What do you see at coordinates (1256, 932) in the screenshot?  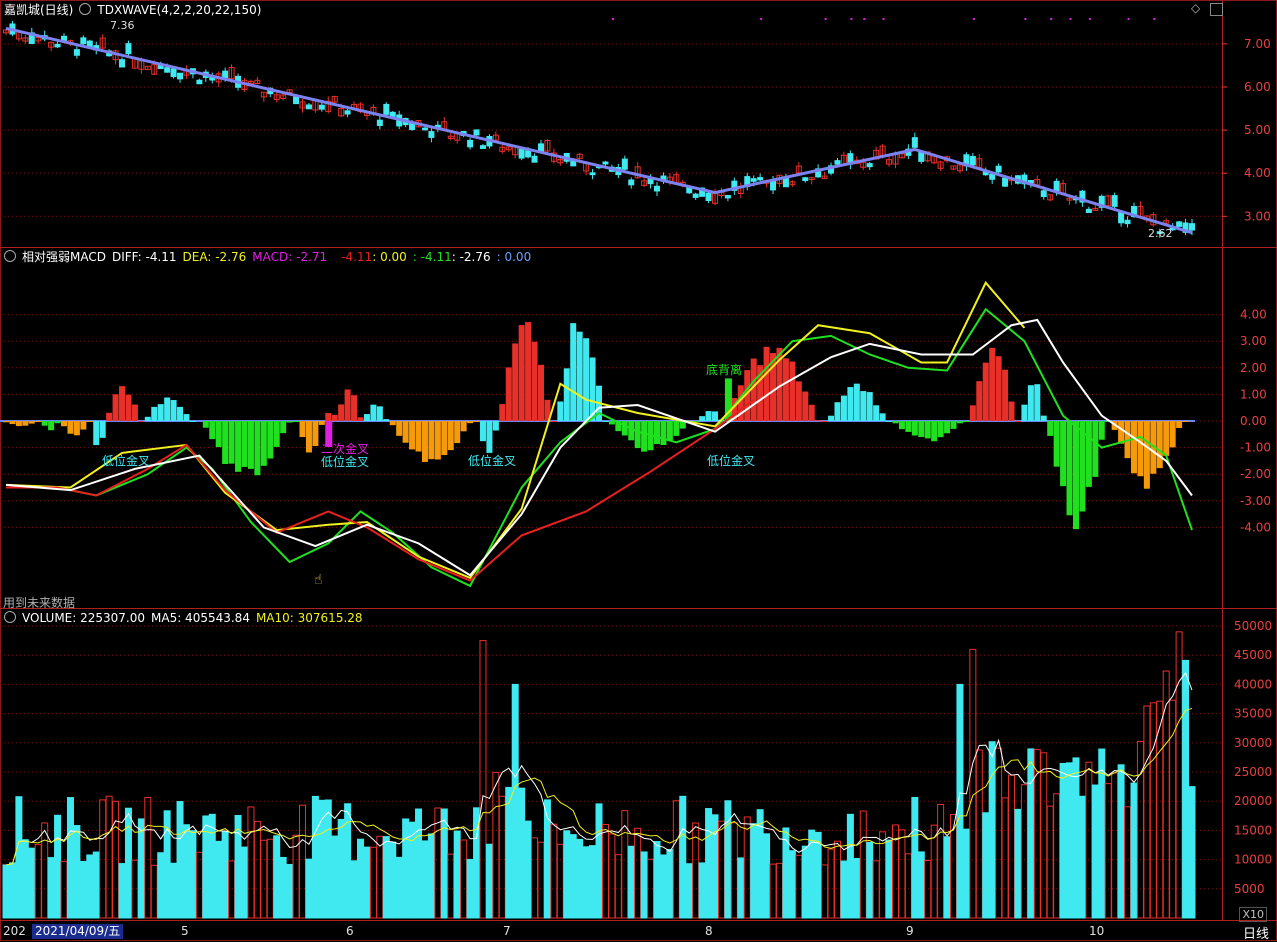 I see `period-label: 日线` at bounding box center [1256, 932].